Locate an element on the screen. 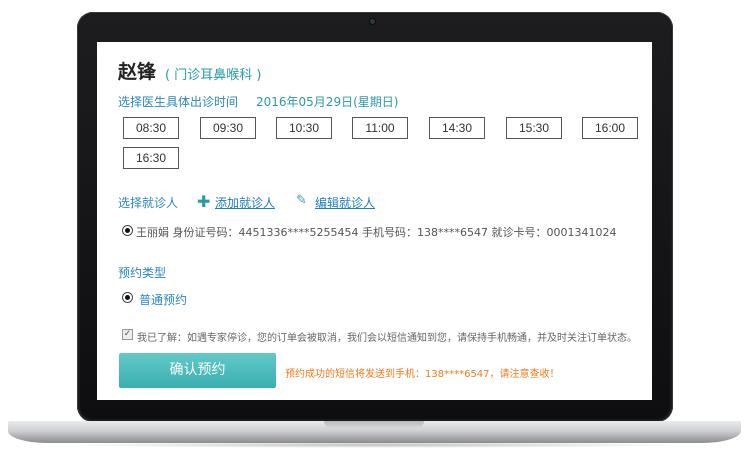  add-patient-link: 添加就诊人 is located at coordinates (245, 202).